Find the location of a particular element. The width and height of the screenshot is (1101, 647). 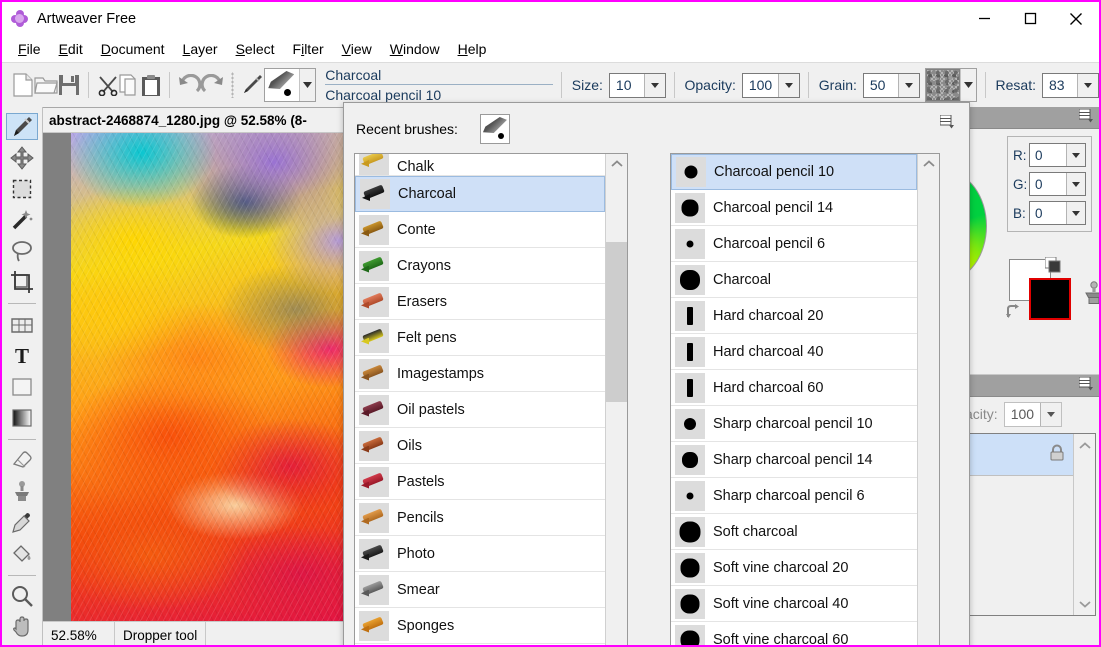

layers-opacity-value: 100 is located at coordinates (1022, 414).